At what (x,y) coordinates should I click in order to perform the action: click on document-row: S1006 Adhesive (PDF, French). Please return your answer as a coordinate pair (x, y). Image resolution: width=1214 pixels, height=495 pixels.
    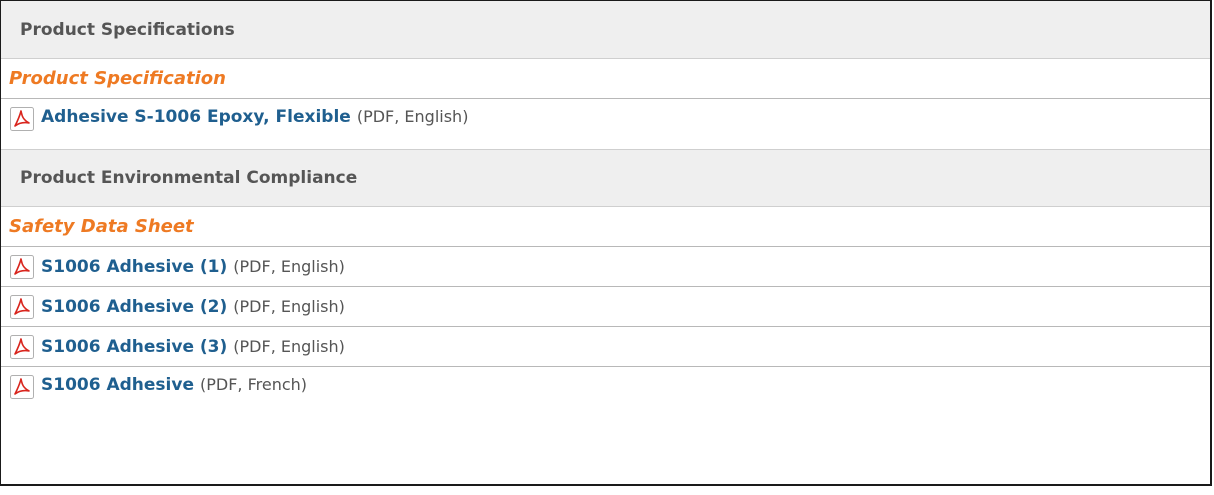
    Looking at the image, I should click on (605, 395).